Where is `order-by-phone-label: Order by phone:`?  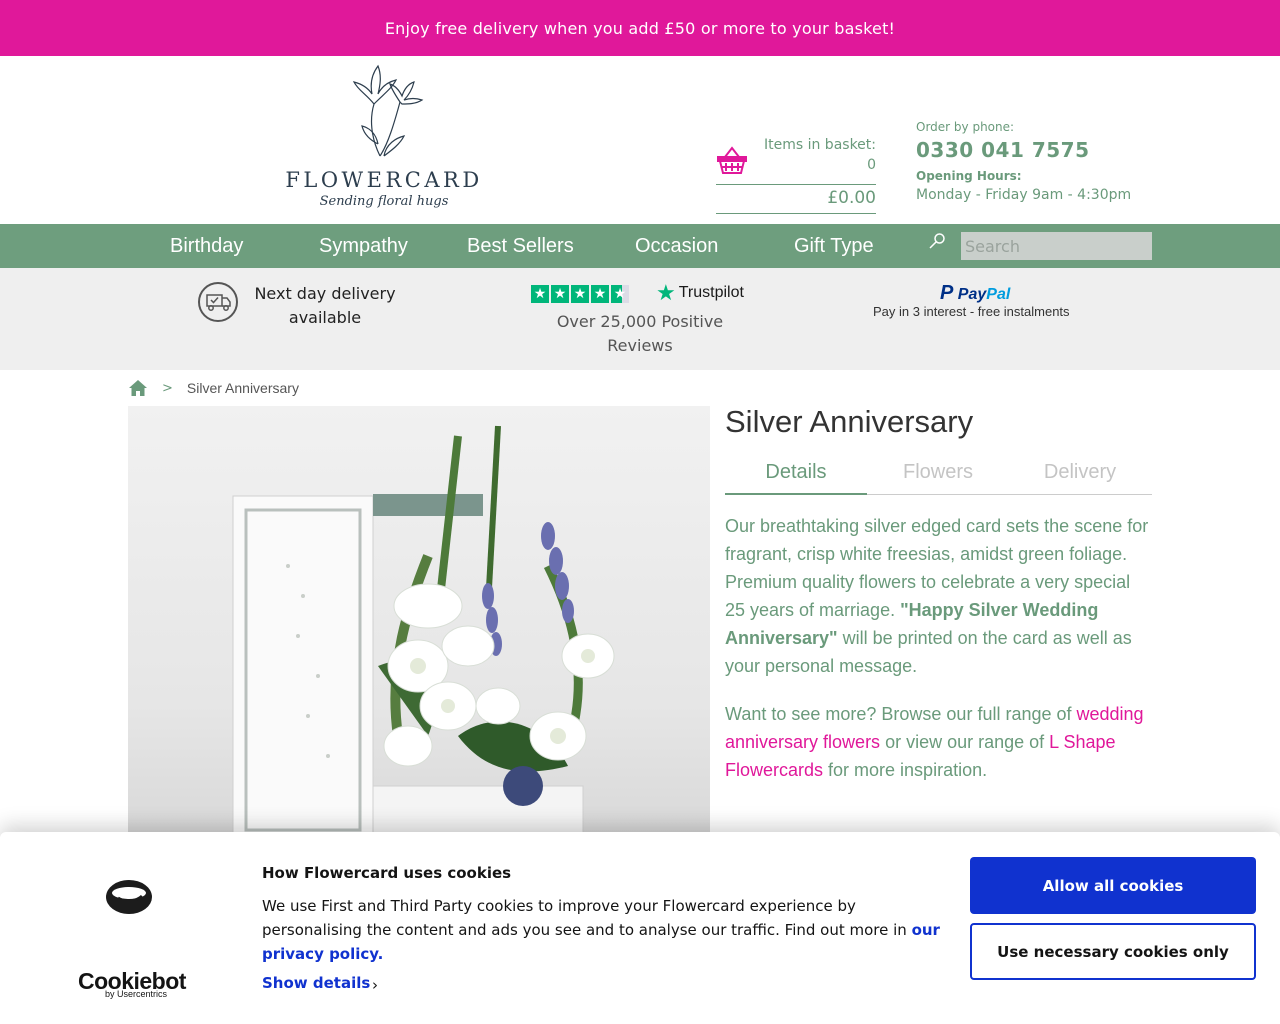
order-by-phone-label: Order by phone: is located at coordinates (965, 127).